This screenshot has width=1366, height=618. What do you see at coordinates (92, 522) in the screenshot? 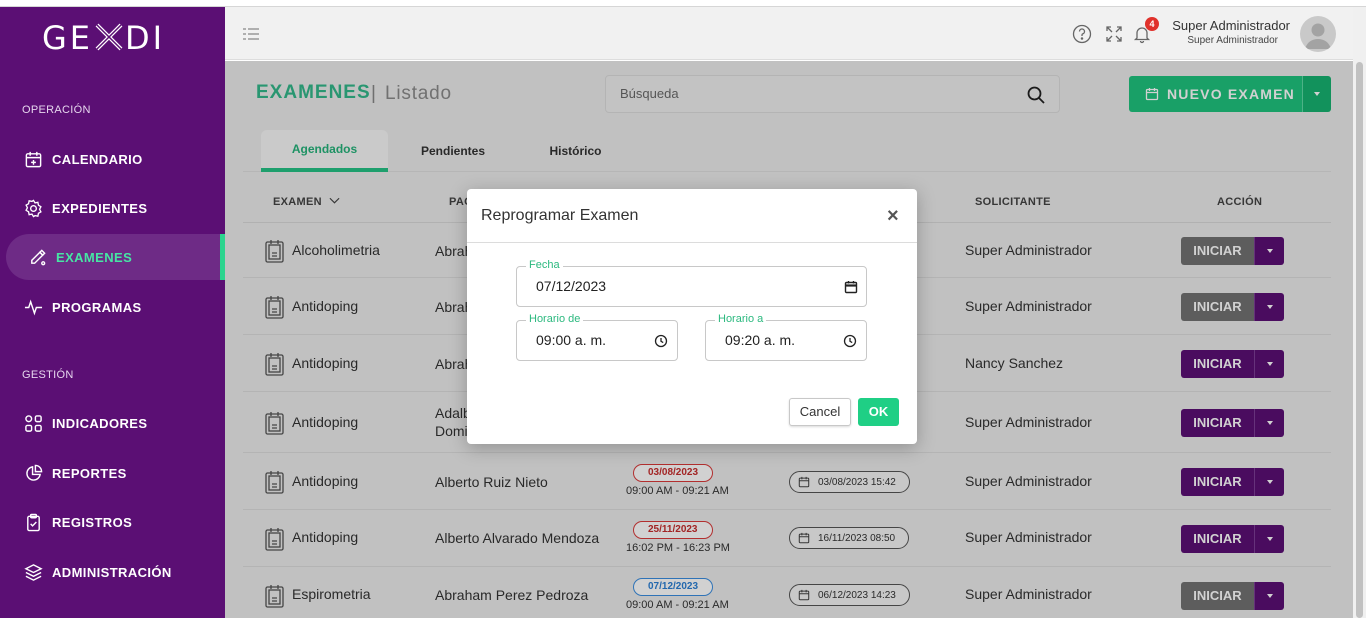
I see `sidebar-item-label: REGISTROS` at bounding box center [92, 522].